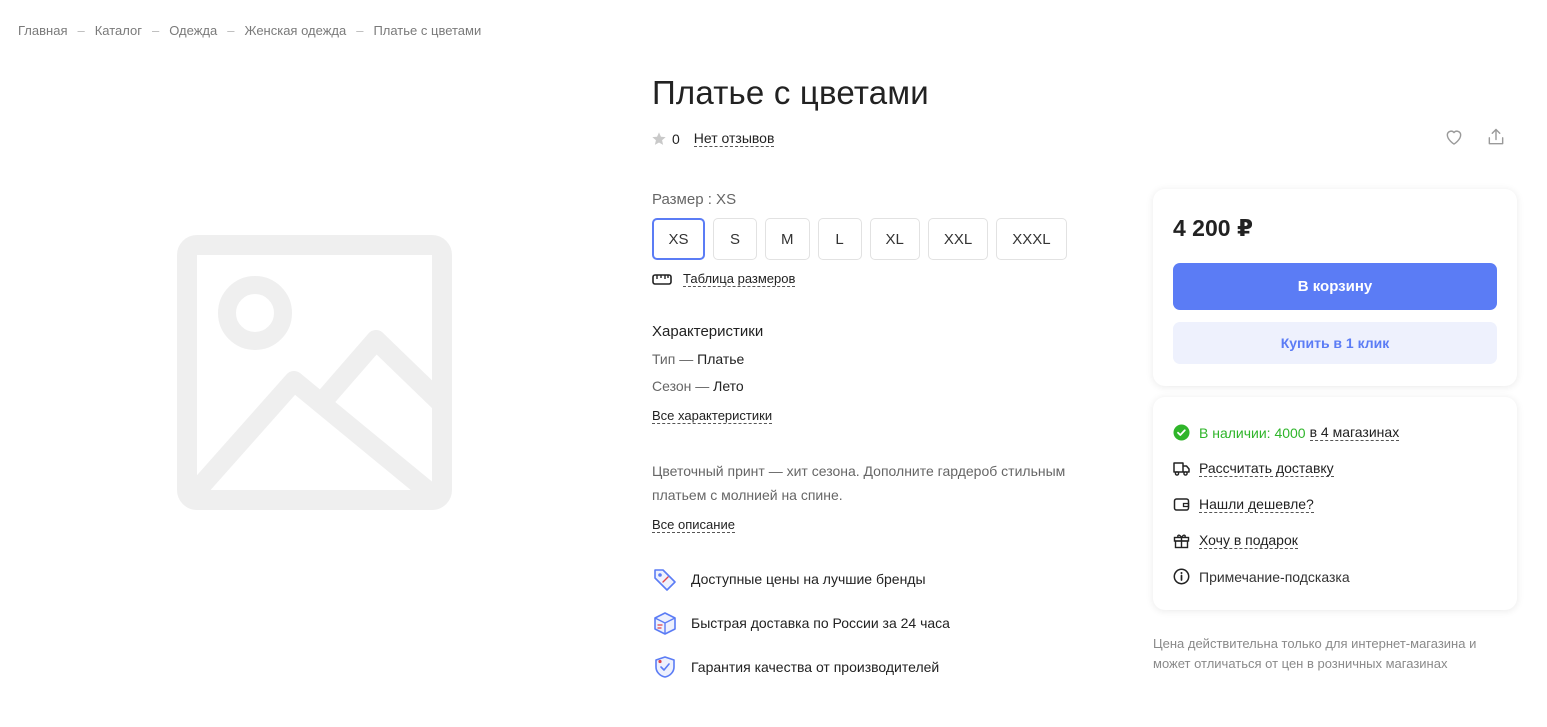  I want to click on info-icon, so click(1181, 576).